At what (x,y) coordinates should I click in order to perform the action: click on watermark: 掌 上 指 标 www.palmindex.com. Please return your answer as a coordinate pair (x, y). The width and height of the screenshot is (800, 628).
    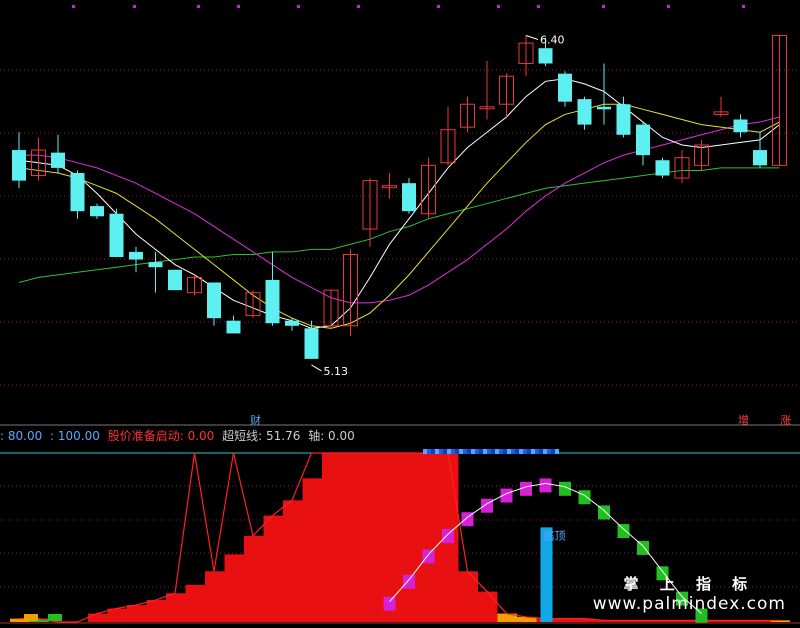
    Looking at the image, I should click on (689, 593).